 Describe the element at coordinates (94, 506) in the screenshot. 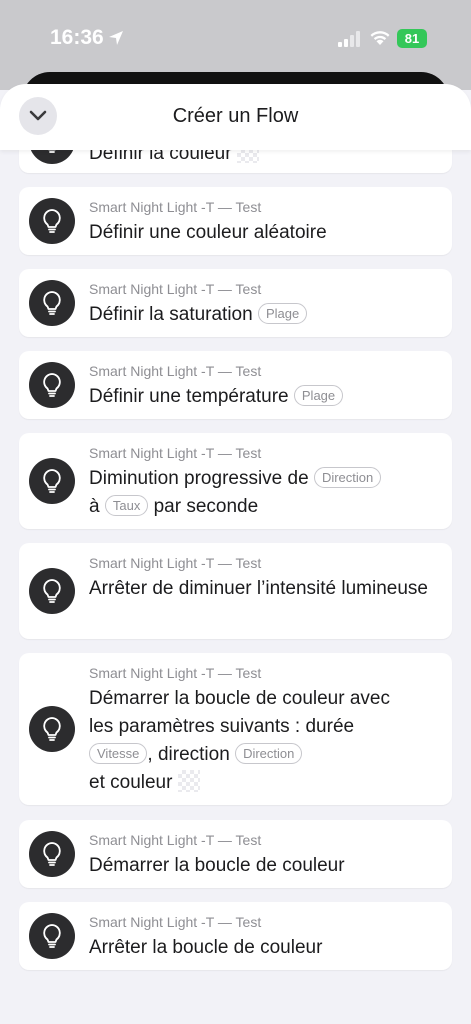

I see `action-label-part: à` at that location.